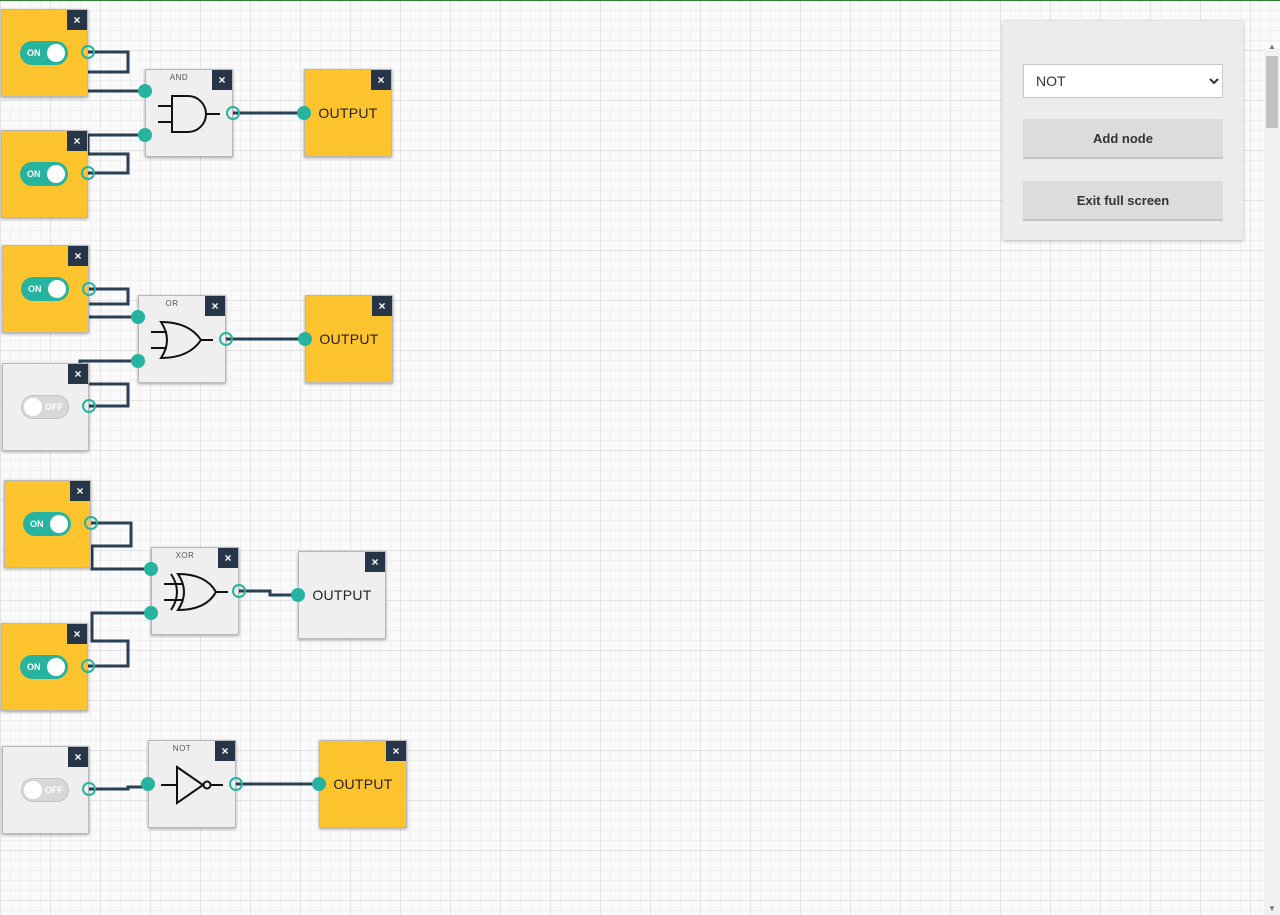 Image resolution: width=1280 pixels, height=915 pixels. What do you see at coordinates (348, 113) in the screenshot?
I see `output-node-1: OUTPUT ×` at bounding box center [348, 113].